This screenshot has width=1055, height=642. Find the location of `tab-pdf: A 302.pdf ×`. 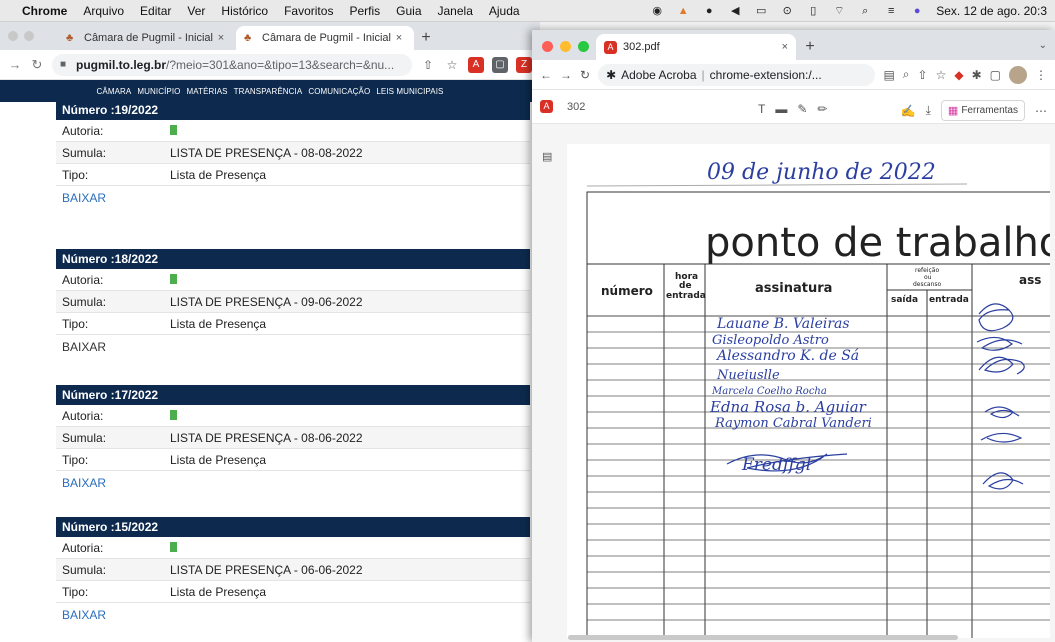

tab-pdf: A 302.pdf × is located at coordinates (696, 47).